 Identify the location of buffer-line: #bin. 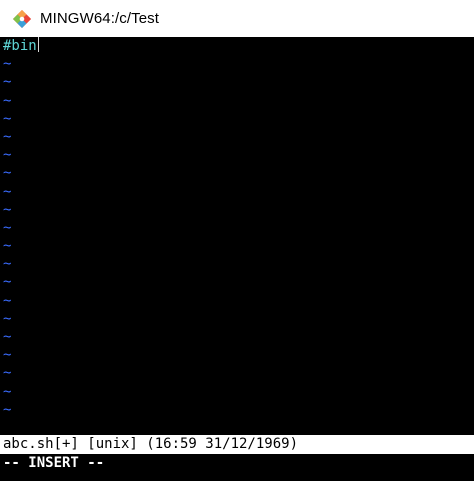
(237, 46).